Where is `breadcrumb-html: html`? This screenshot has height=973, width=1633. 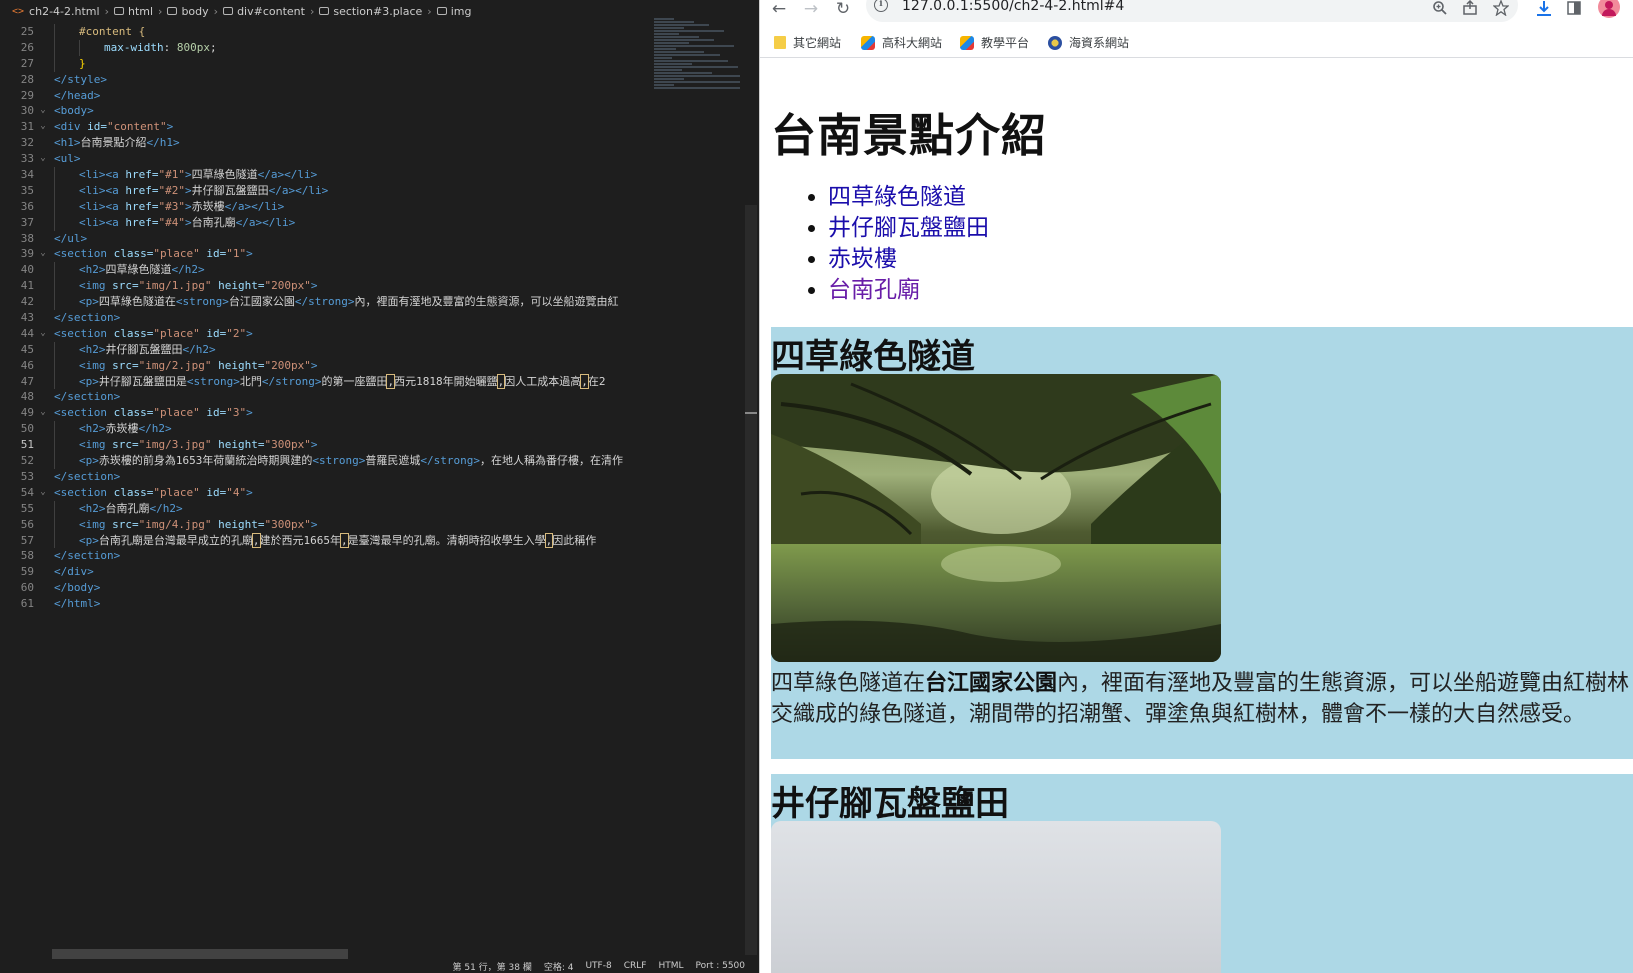
breadcrumb-html: html is located at coordinates (133, 11).